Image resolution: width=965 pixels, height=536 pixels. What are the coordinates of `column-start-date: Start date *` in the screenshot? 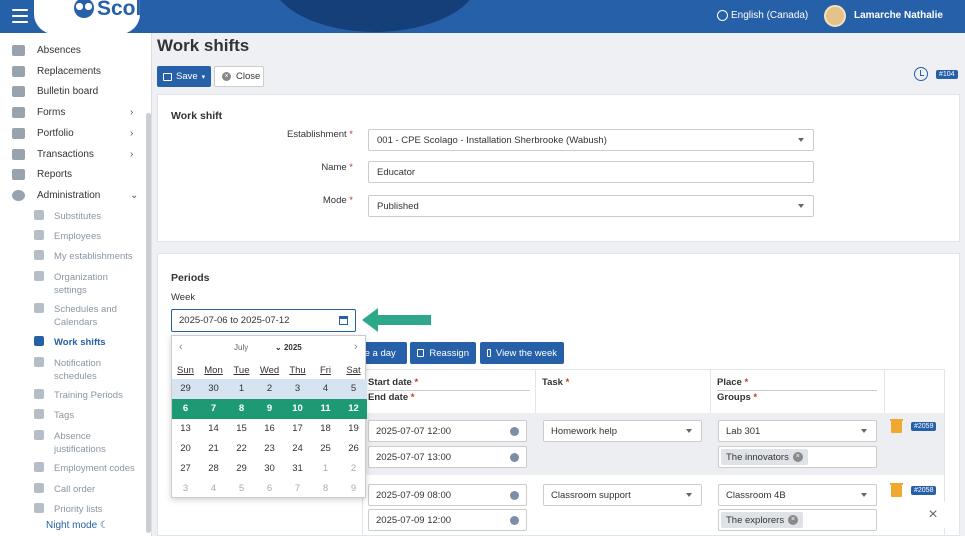 It's located at (393, 382).